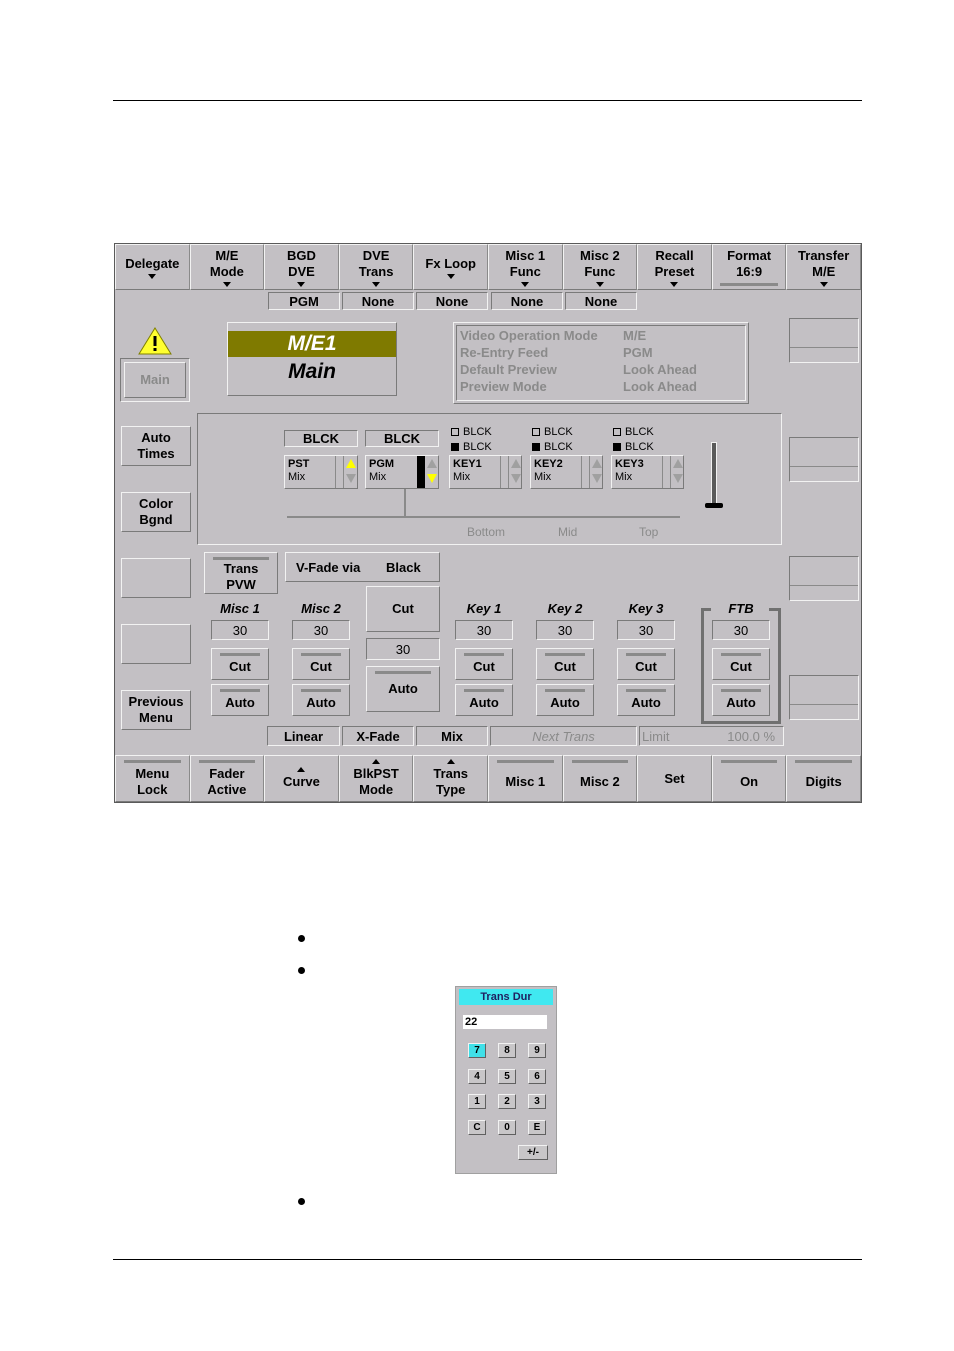 Image resolution: width=954 pixels, height=1351 pixels. What do you see at coordinates (152, 778) in the screenshot?
I see `bottom-button-menu-lock: Menu Lock` at bounding box center [152, 778].